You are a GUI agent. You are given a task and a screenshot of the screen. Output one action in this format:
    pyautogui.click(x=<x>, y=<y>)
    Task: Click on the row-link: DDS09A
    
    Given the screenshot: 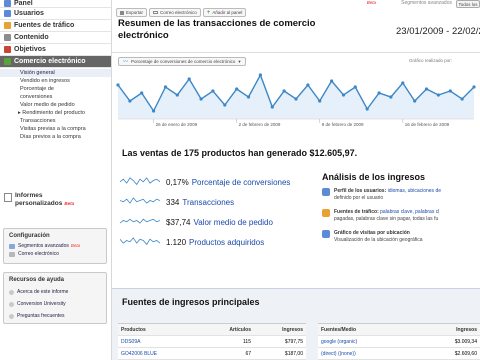 What is the action you would take?
    pyautogui.click(x=160, y=342)
    